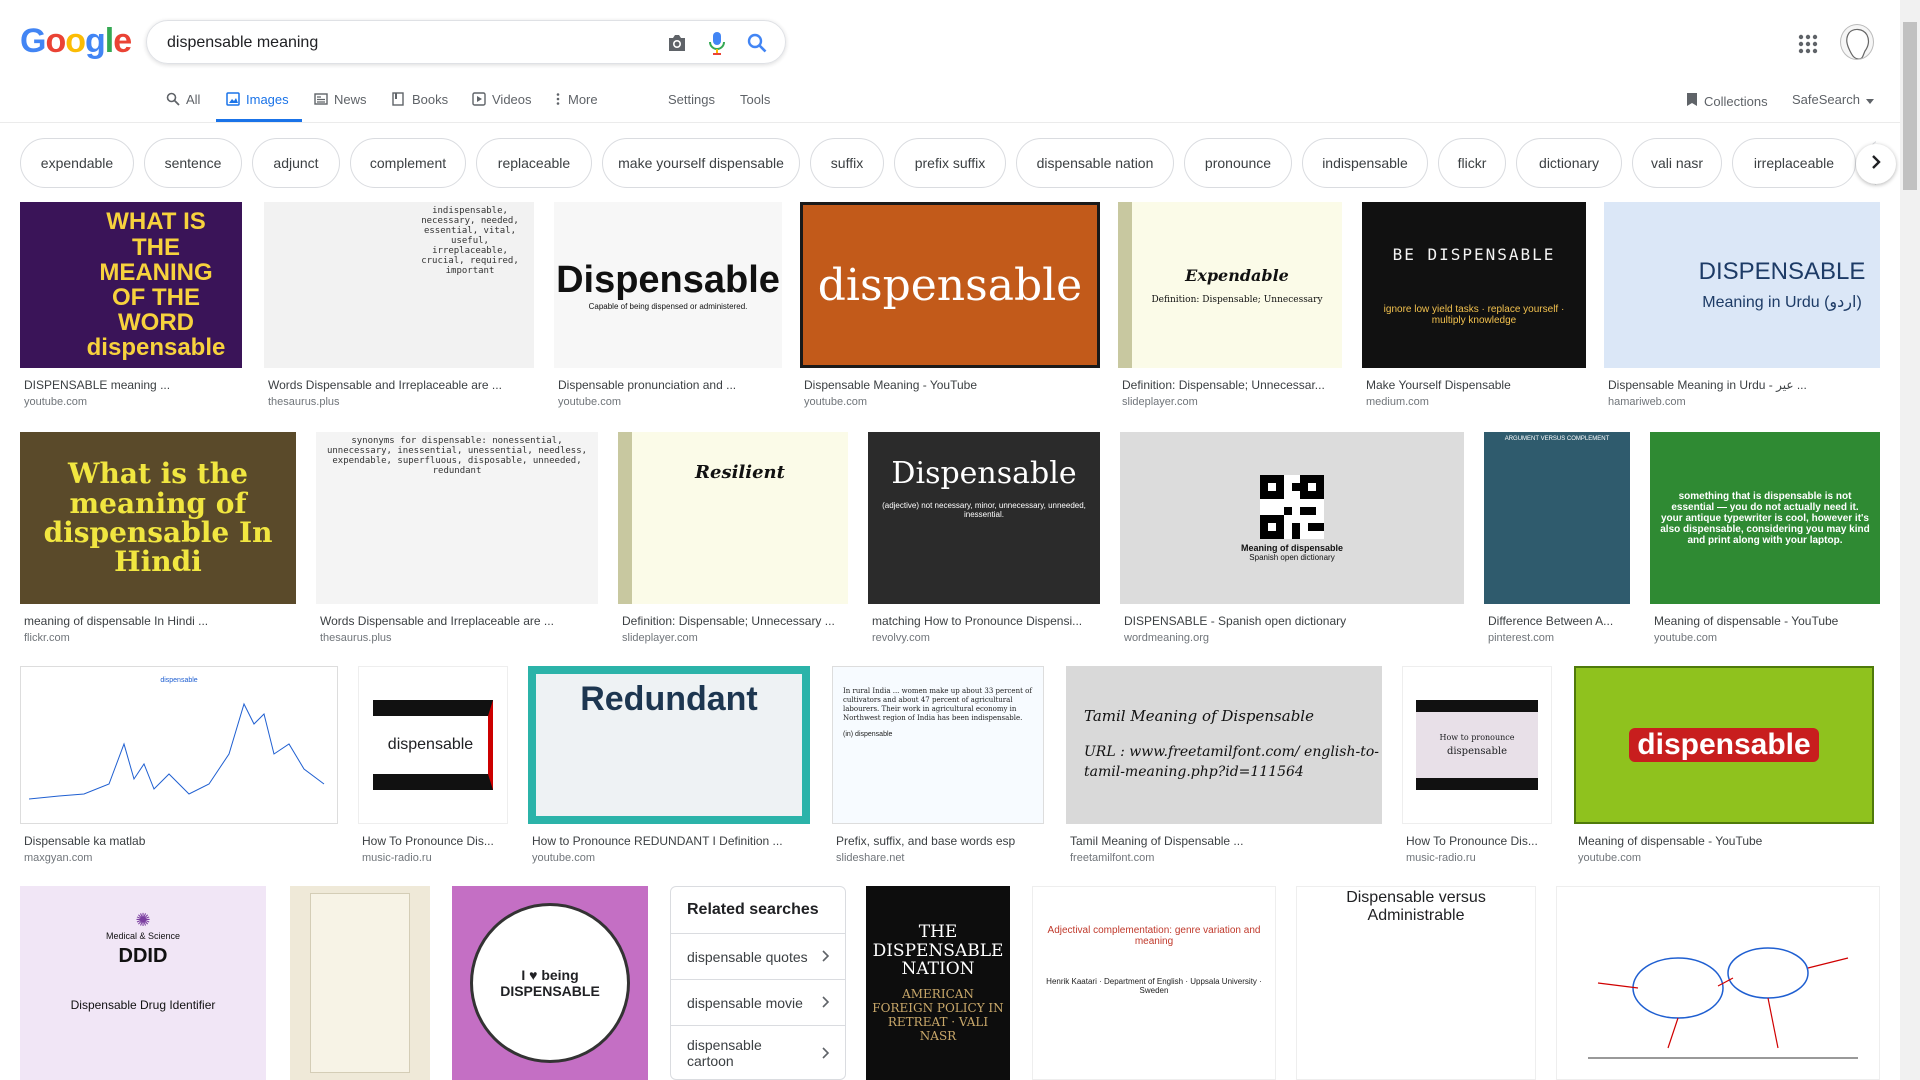 The image size is (1920, 1080). Describe the element at coordinates (1794, 163) in the screenshot. I see `chip-irreplaceable: irreplaceable` at that location.